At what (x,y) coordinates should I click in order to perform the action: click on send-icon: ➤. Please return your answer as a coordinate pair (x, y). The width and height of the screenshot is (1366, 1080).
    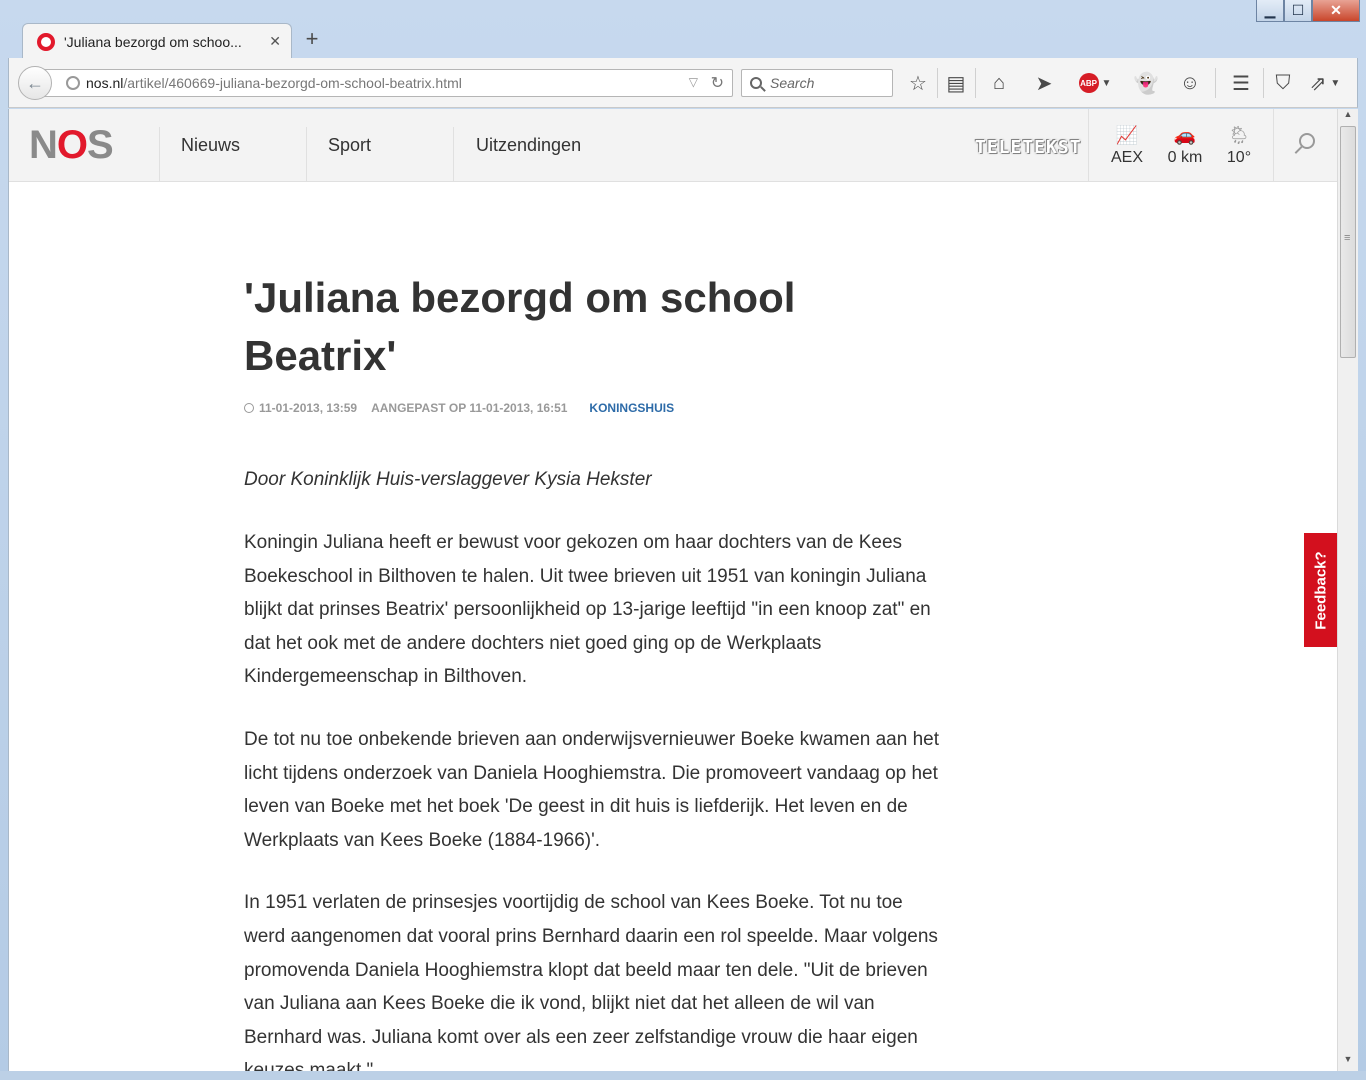
    Looking at the image, I should click on (1044, 83).